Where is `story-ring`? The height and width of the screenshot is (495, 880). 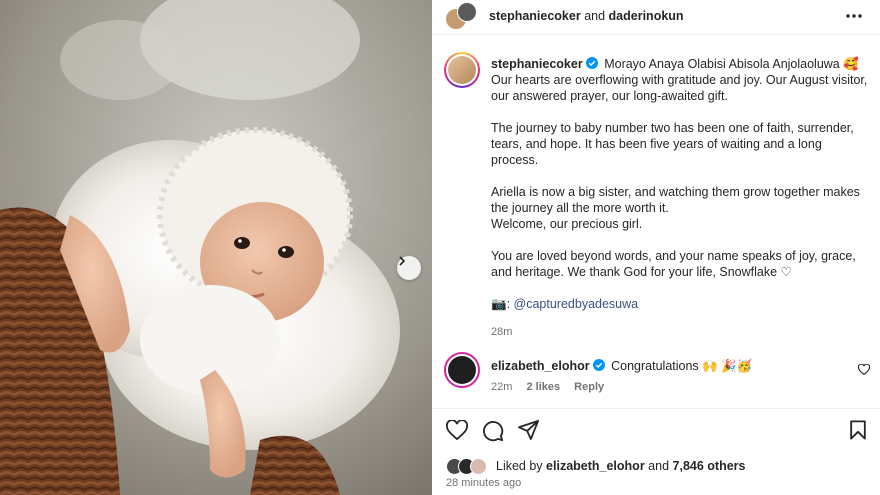 story-ring is located at coordinates (462, 70).